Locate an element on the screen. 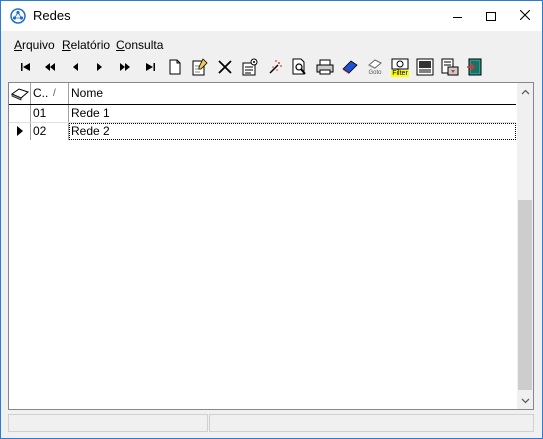 Image resolution: width=543 pixels, height=439 pixels. close-icon is located at coordinates (525, 16).